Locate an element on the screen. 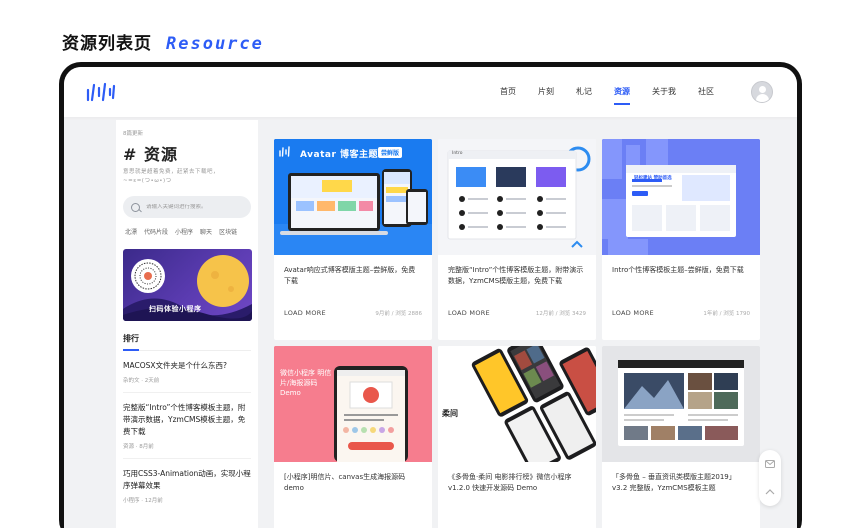 This screenshot has width=851, height=528. rank-item: 巧用CSS3-Animation动画，实现小程序弹幕效果 小程序 · 12月前 is located at coordinates (187, 485).